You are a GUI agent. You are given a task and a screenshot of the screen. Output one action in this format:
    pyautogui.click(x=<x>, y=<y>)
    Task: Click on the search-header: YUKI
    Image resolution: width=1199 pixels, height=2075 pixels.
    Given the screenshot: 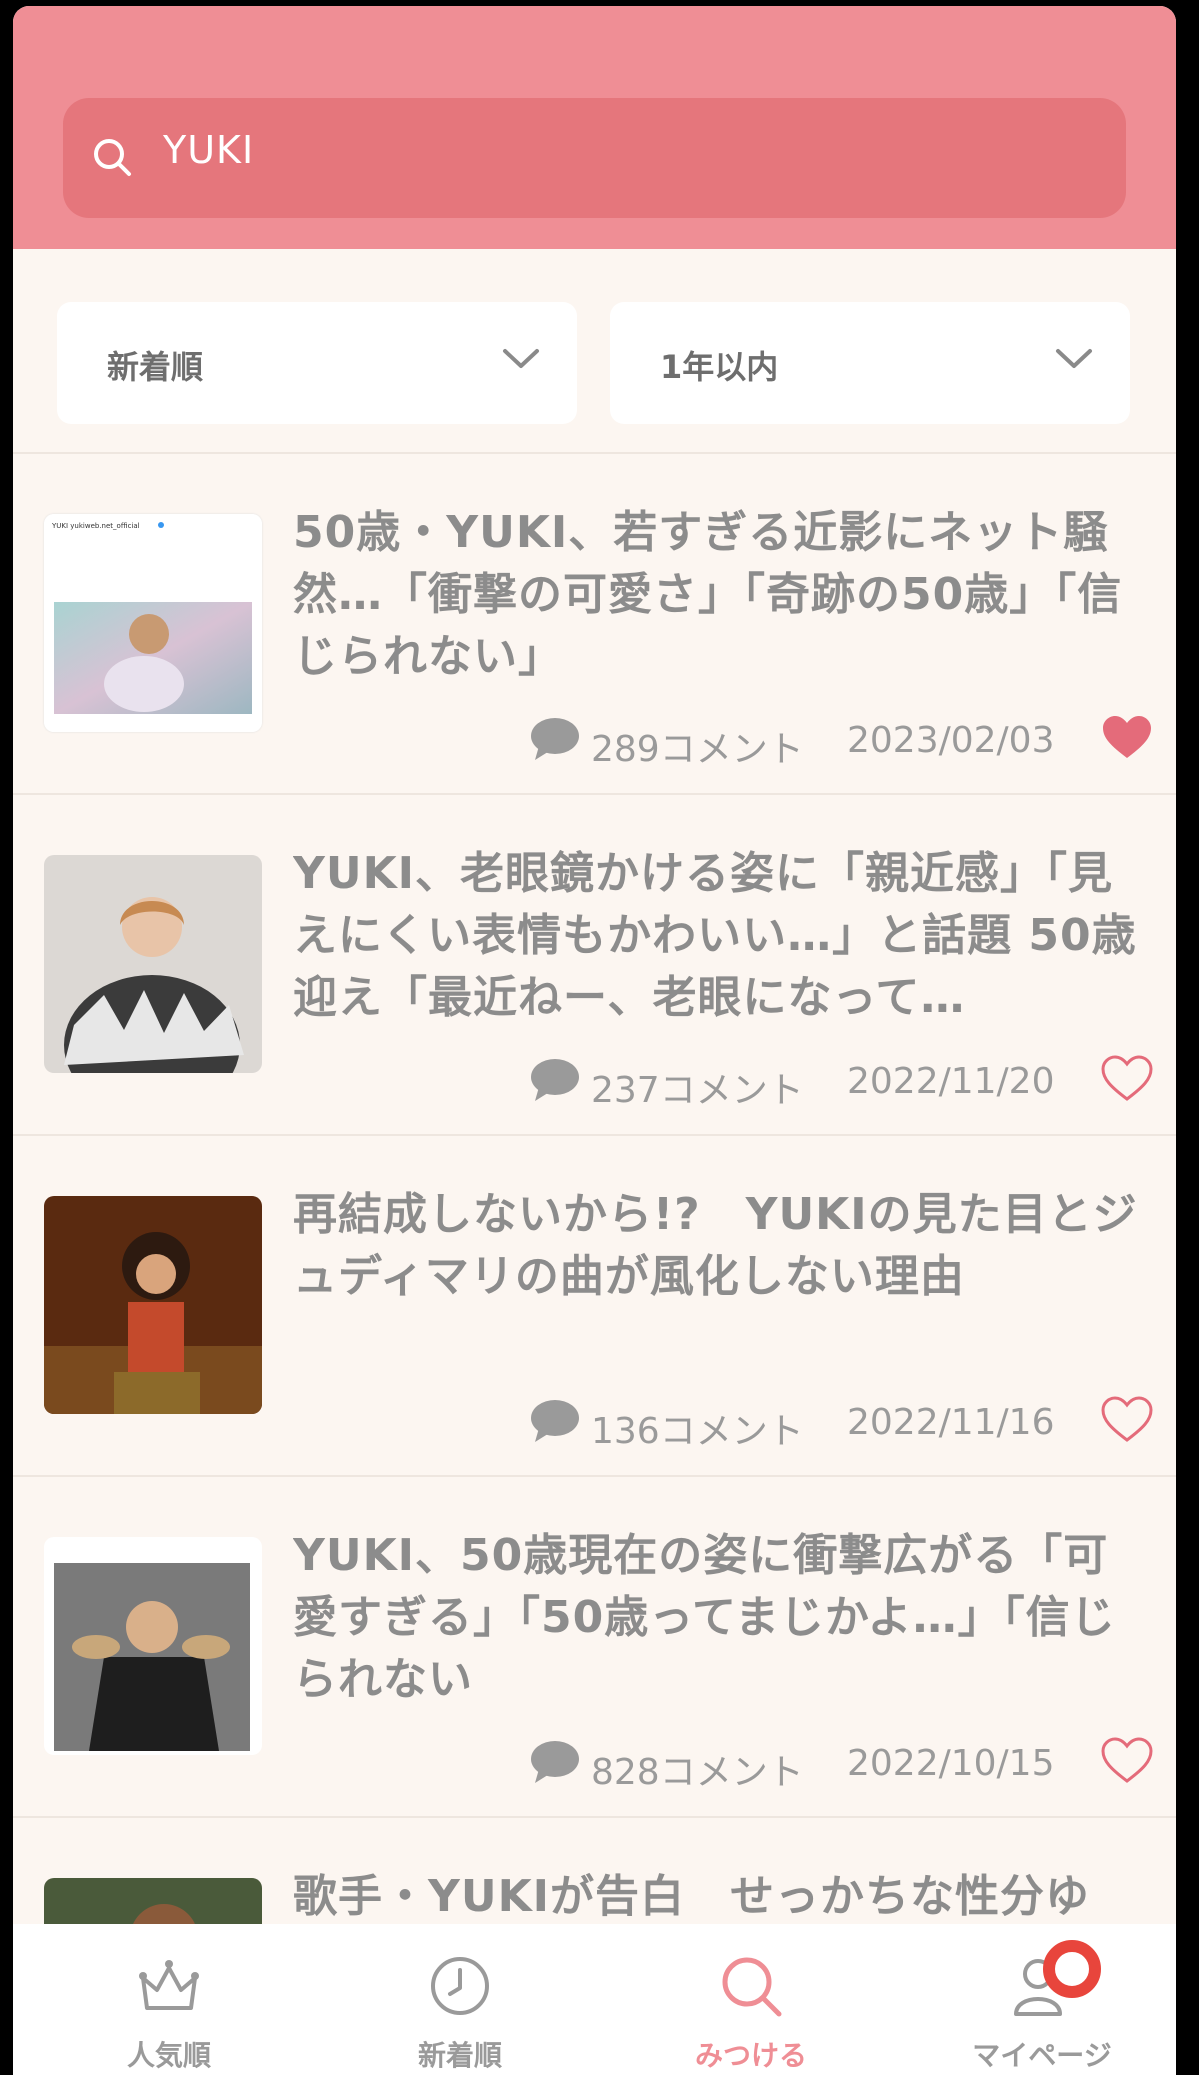 What is the action you would take?
    pyautogui.click(x=594, y=127)
    